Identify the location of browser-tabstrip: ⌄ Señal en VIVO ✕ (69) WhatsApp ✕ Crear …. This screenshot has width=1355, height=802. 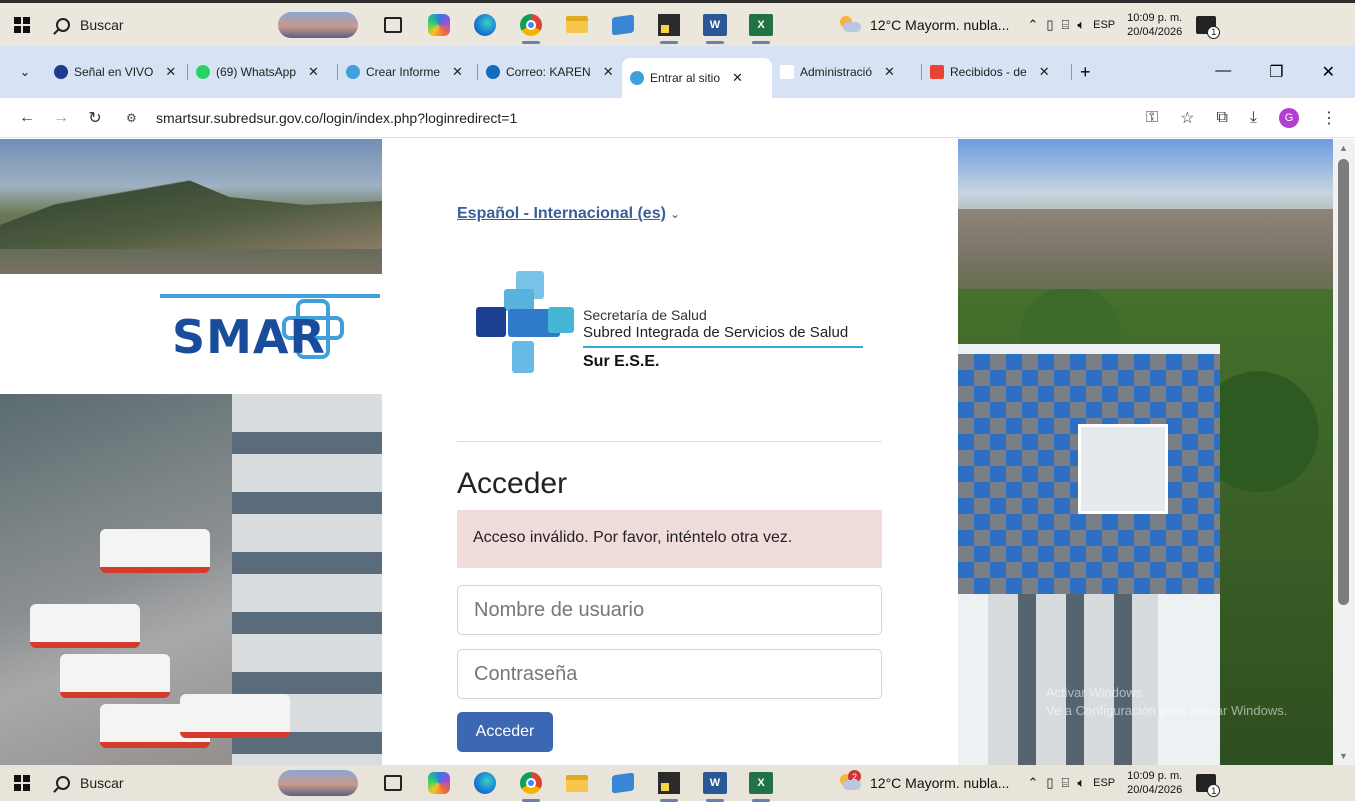
(677, 72).